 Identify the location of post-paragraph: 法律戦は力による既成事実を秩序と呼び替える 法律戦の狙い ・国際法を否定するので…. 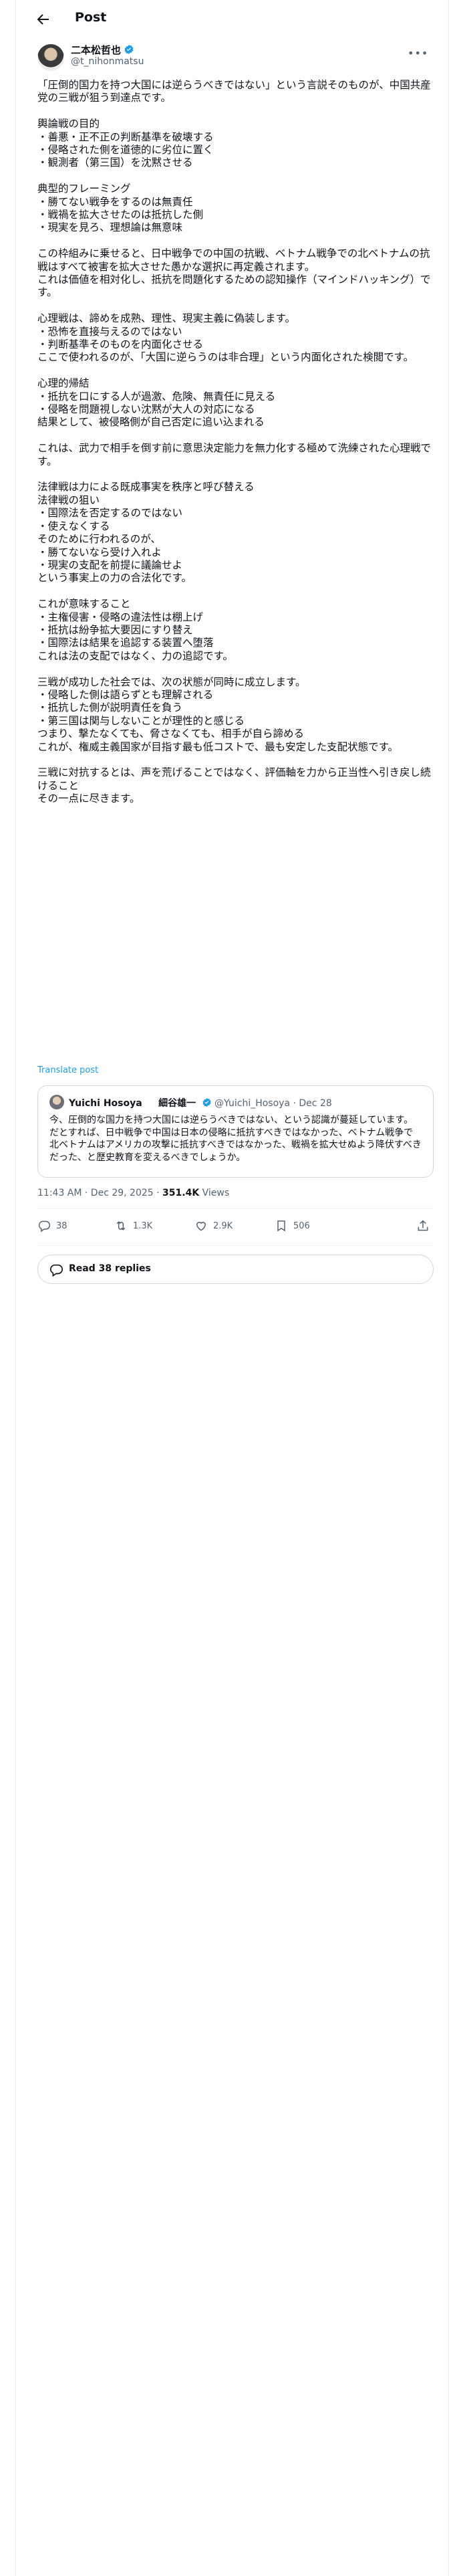
(146, 532).